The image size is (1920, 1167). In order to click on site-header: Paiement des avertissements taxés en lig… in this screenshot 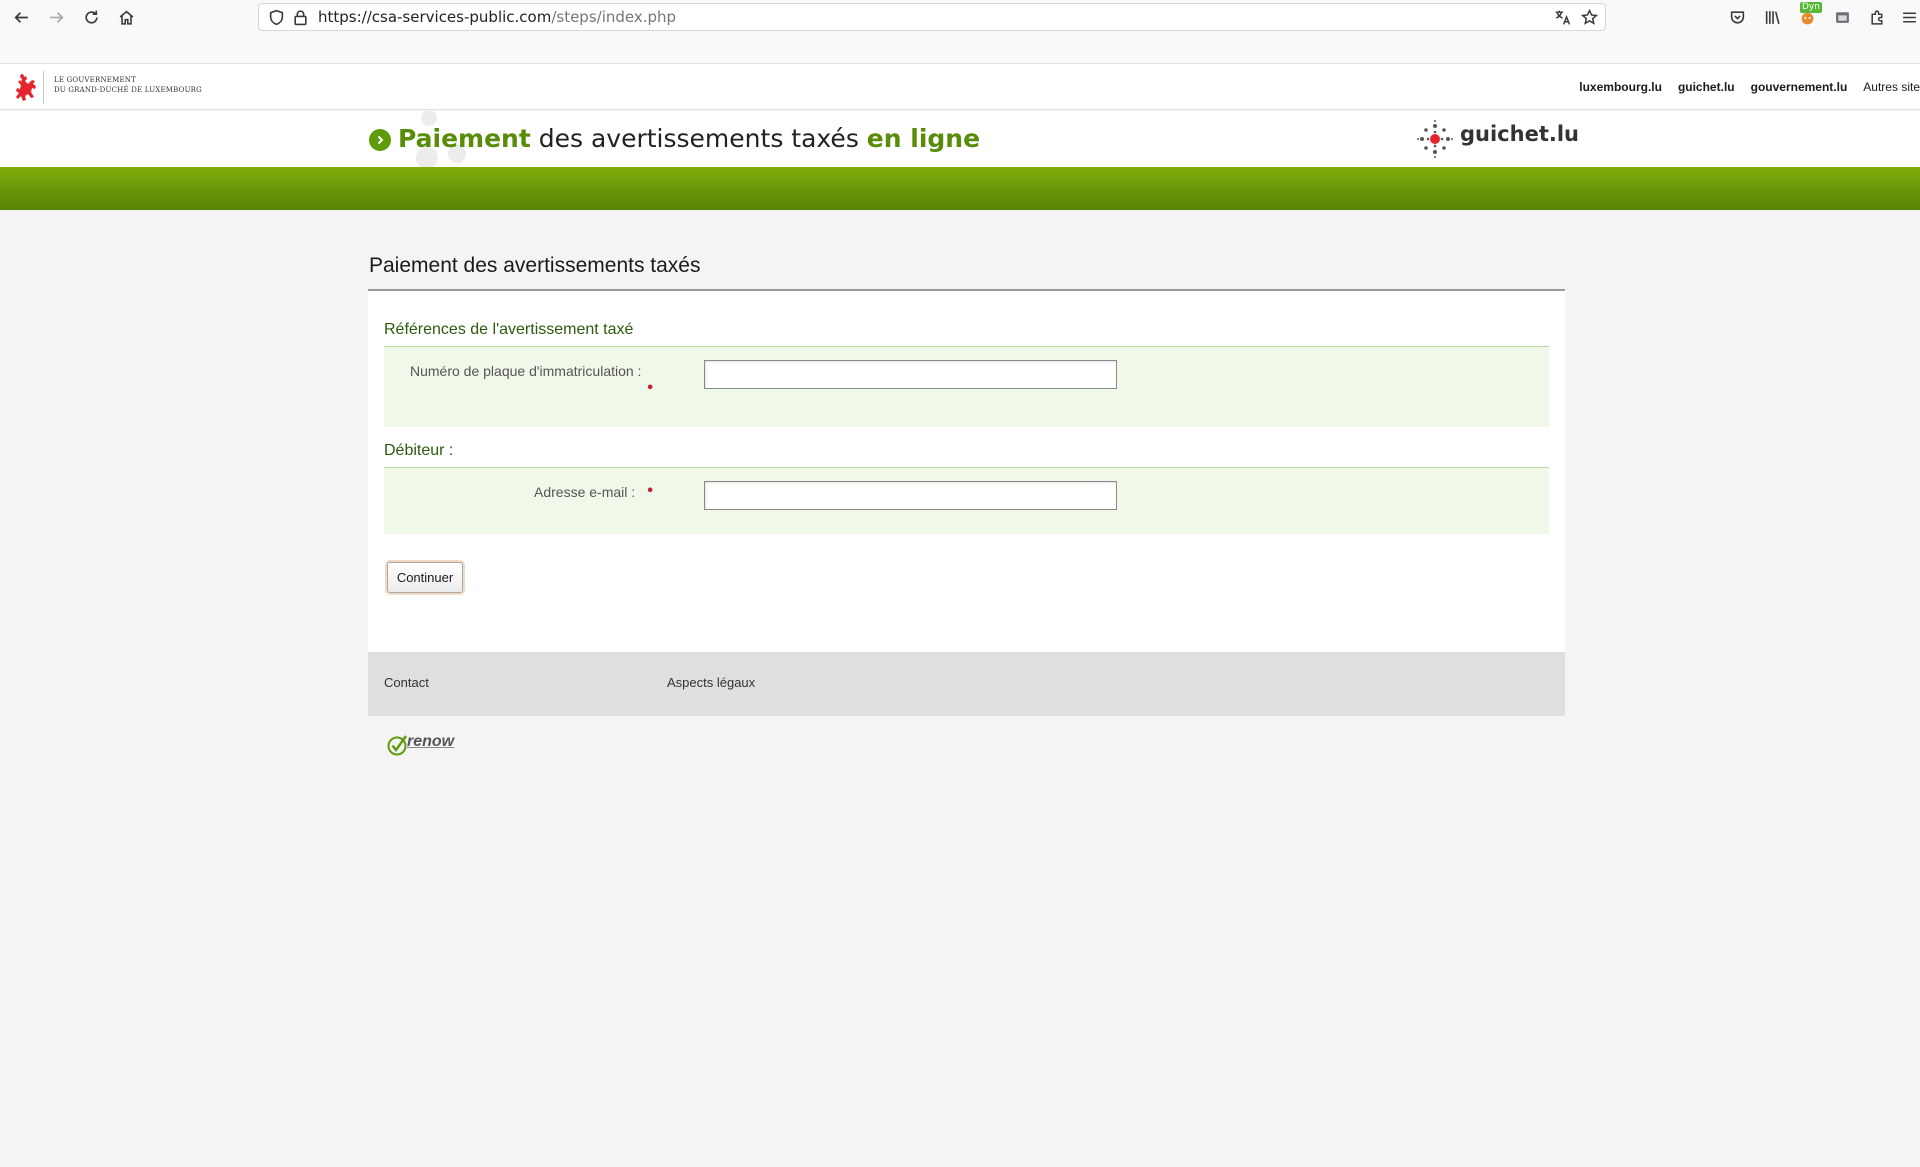, I will do `click(960, 139)`.